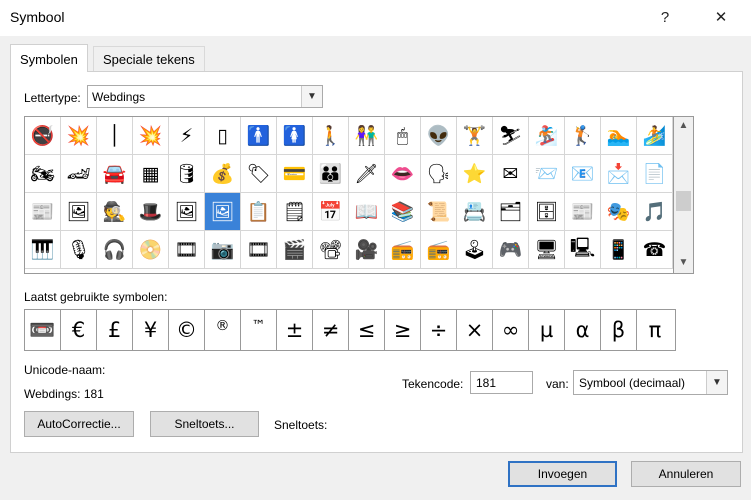 The height and width of the screenshot is (500, 751). Describe the element at coordinates (115, 174) in the screenshot. I see `symbol-cell: 🚘` at that location.